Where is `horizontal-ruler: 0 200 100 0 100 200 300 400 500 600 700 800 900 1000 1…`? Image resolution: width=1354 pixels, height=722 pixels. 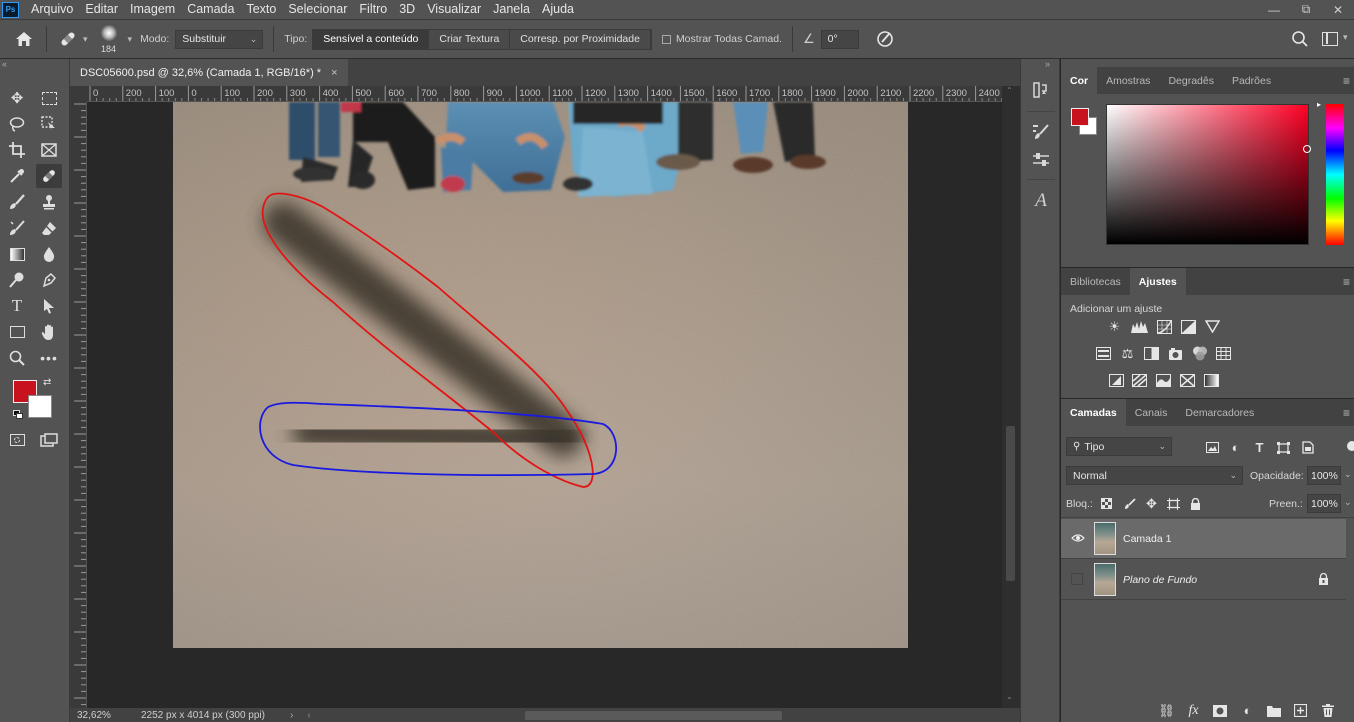 horizontal-ruler: 0 200 100 0 100 200 300 400 500 600 700 800 900 1000 1… is located at coordinates (544, 94).